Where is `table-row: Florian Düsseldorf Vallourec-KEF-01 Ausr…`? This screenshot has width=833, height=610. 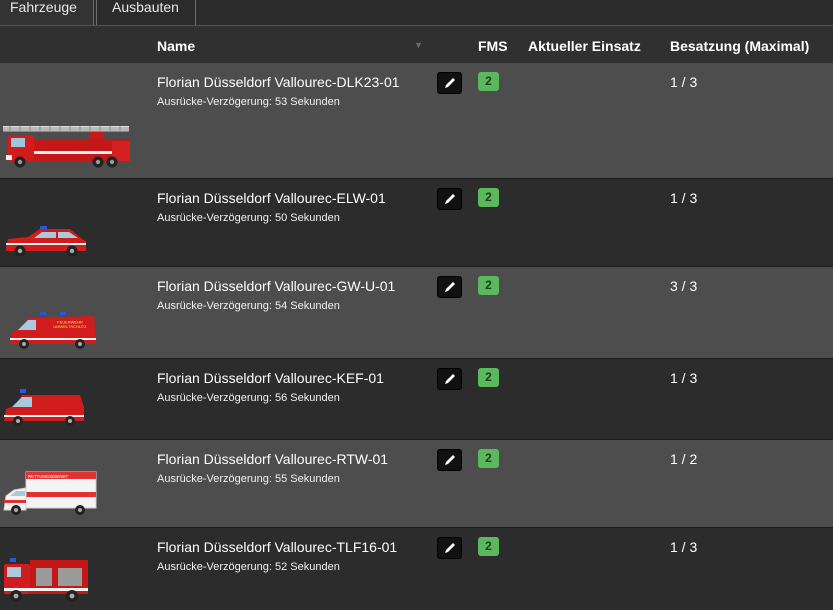
table-row: Florian Düsseldorf Vallourec-KEF-01 Ausr… is located at coordinates (416, 399).